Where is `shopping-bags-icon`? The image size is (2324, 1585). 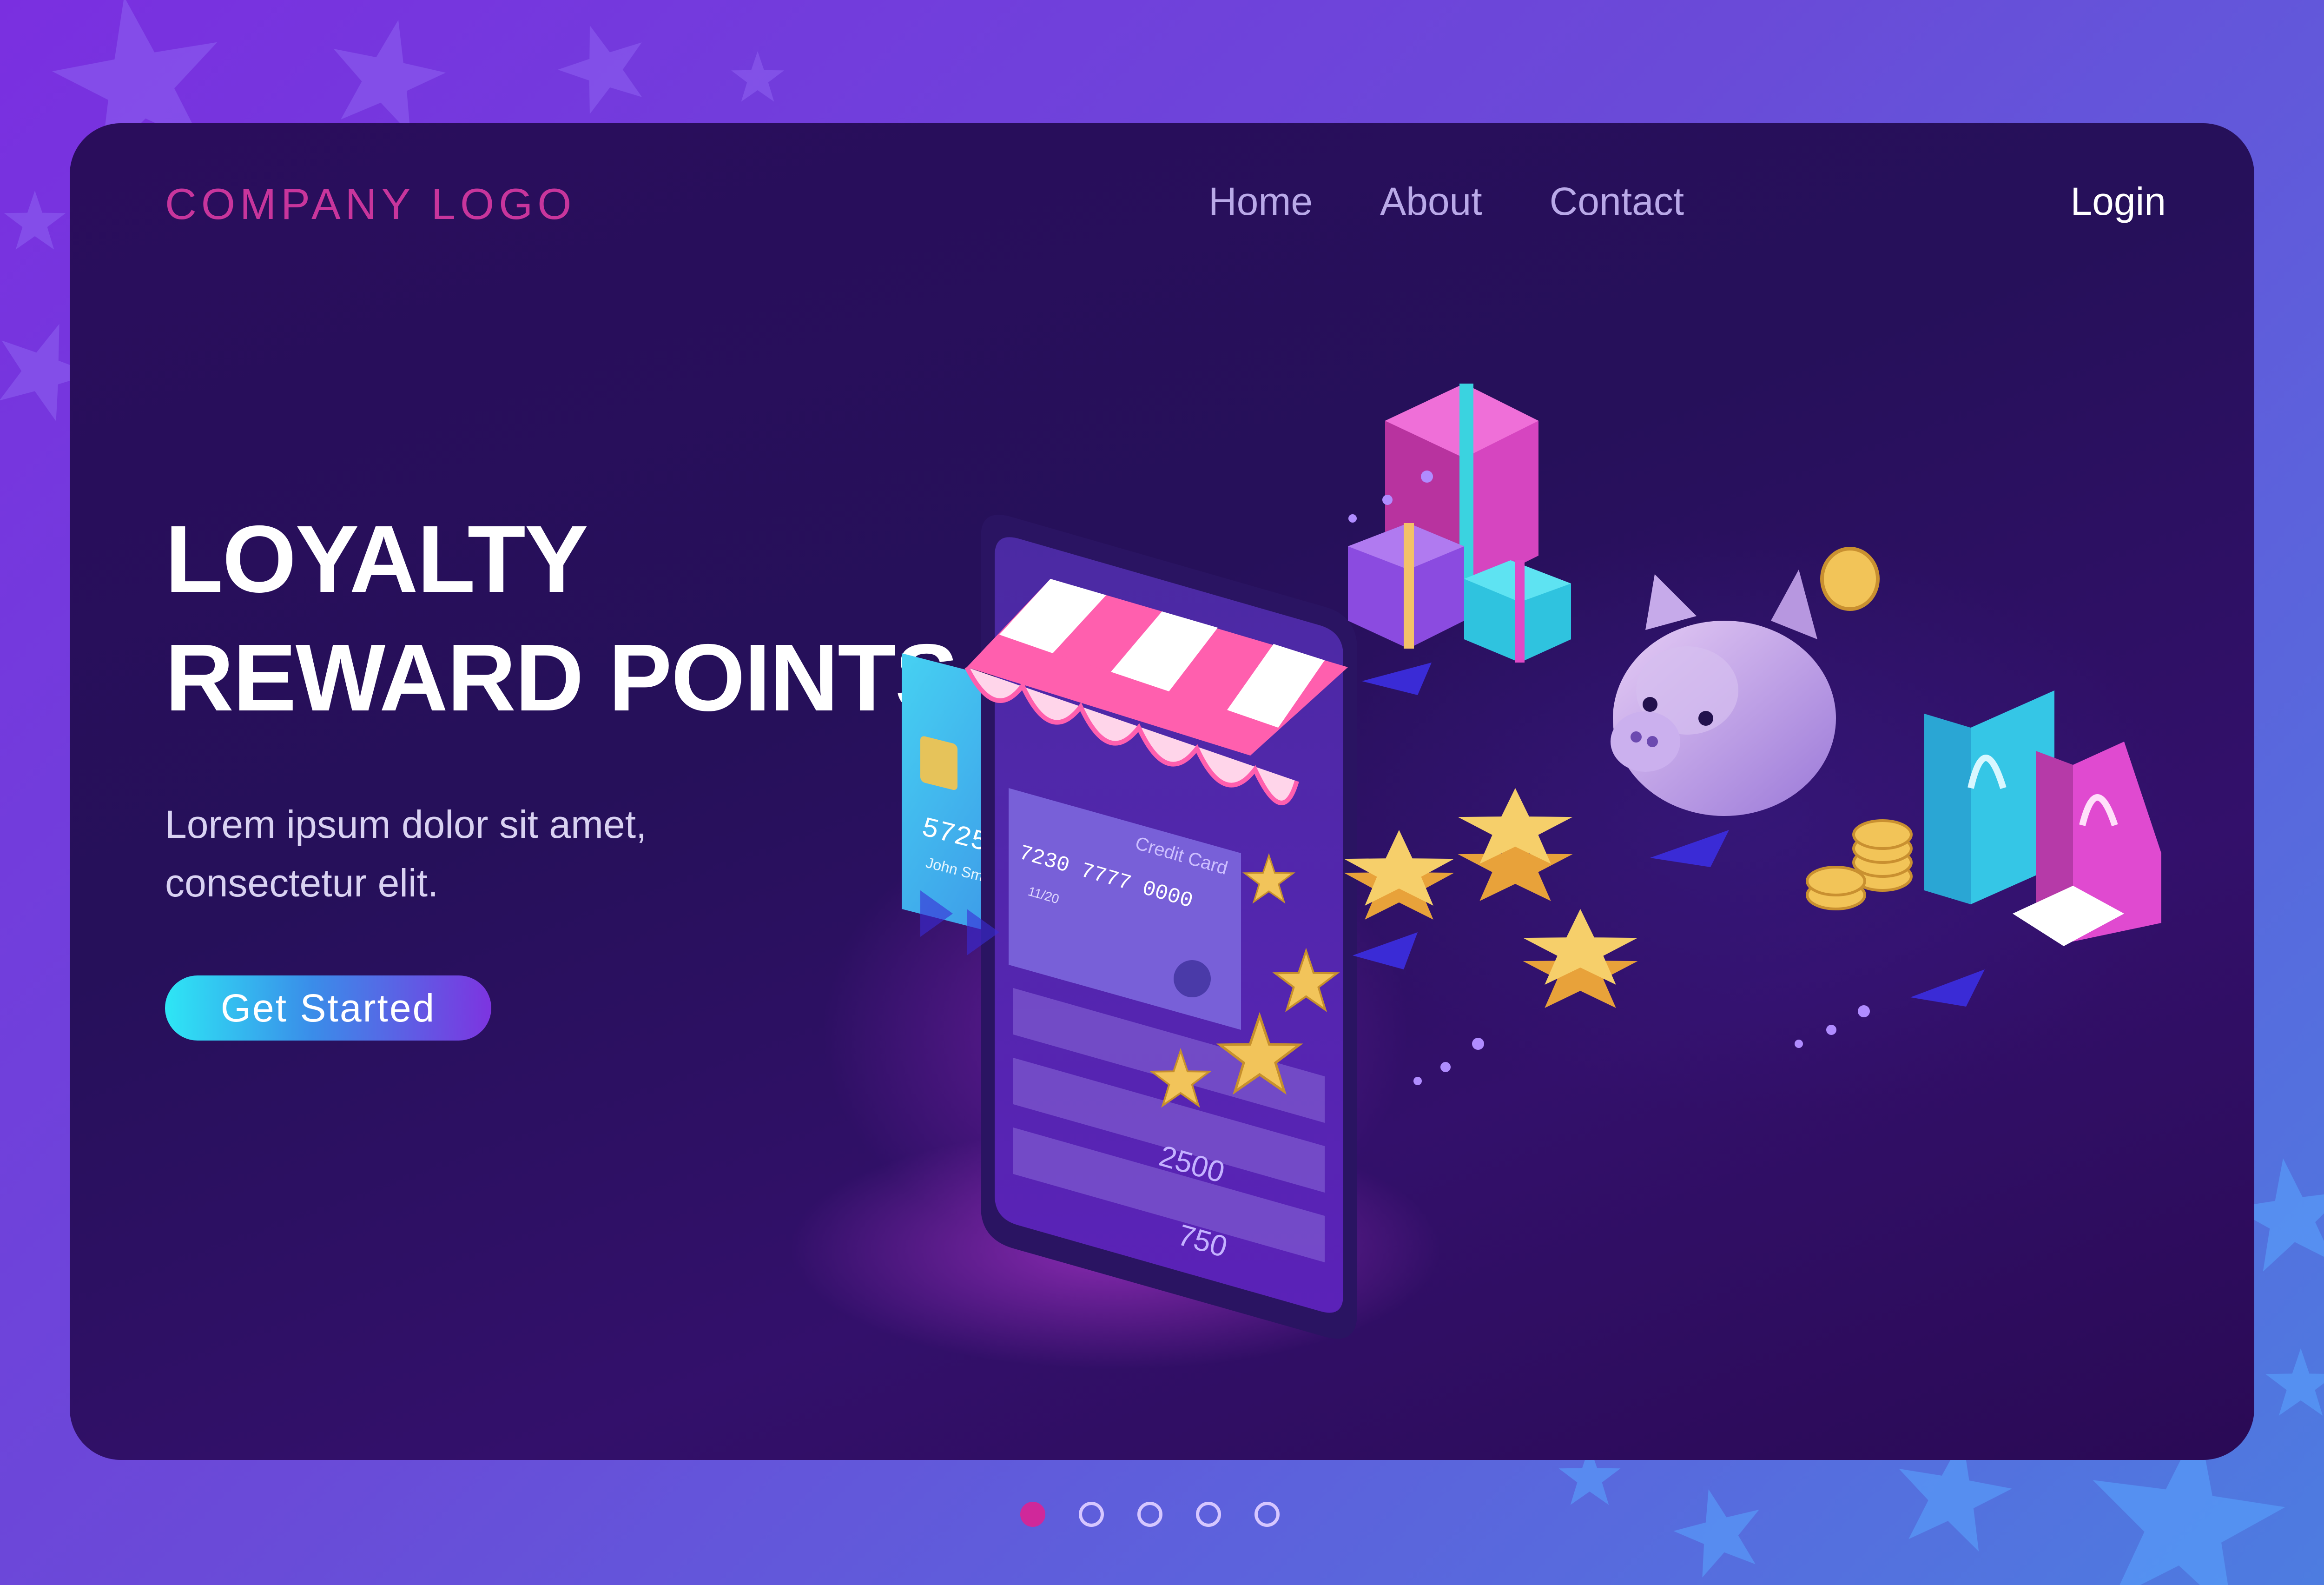
shopping-bags-icon is located at coordinates (2042, 818).